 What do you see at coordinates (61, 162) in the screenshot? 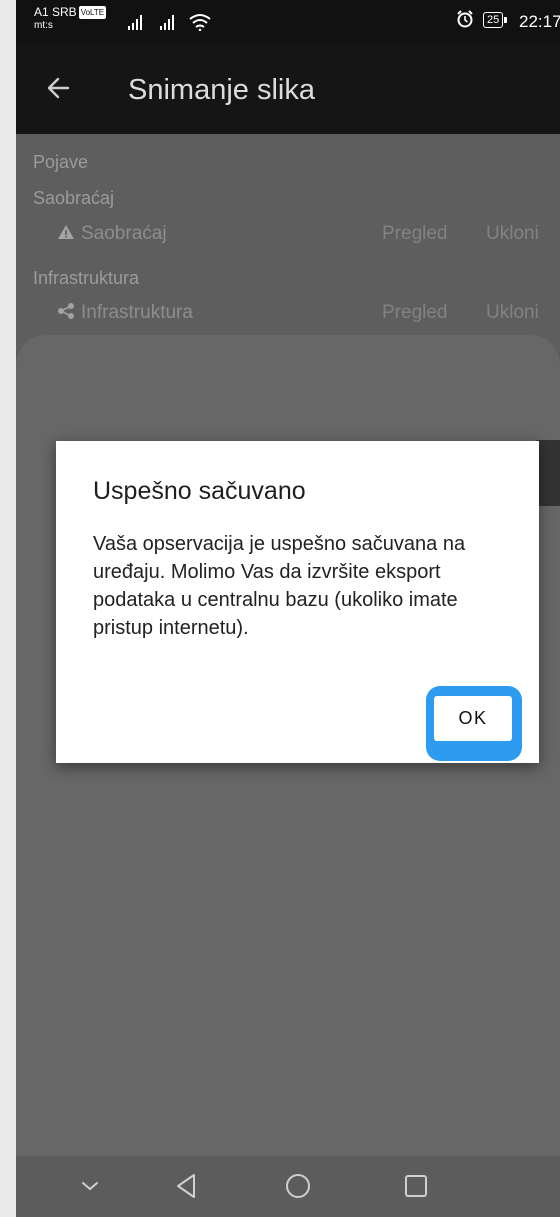
I see `section-heading-pojave: Pojave` at bounding box center [61, 162].